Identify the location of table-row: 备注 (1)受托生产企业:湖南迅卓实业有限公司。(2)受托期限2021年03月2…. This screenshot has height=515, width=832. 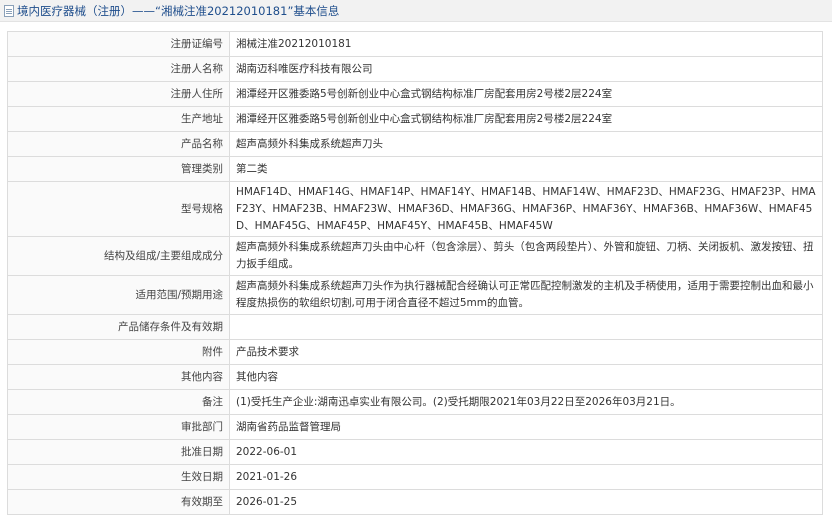
(415, 402).